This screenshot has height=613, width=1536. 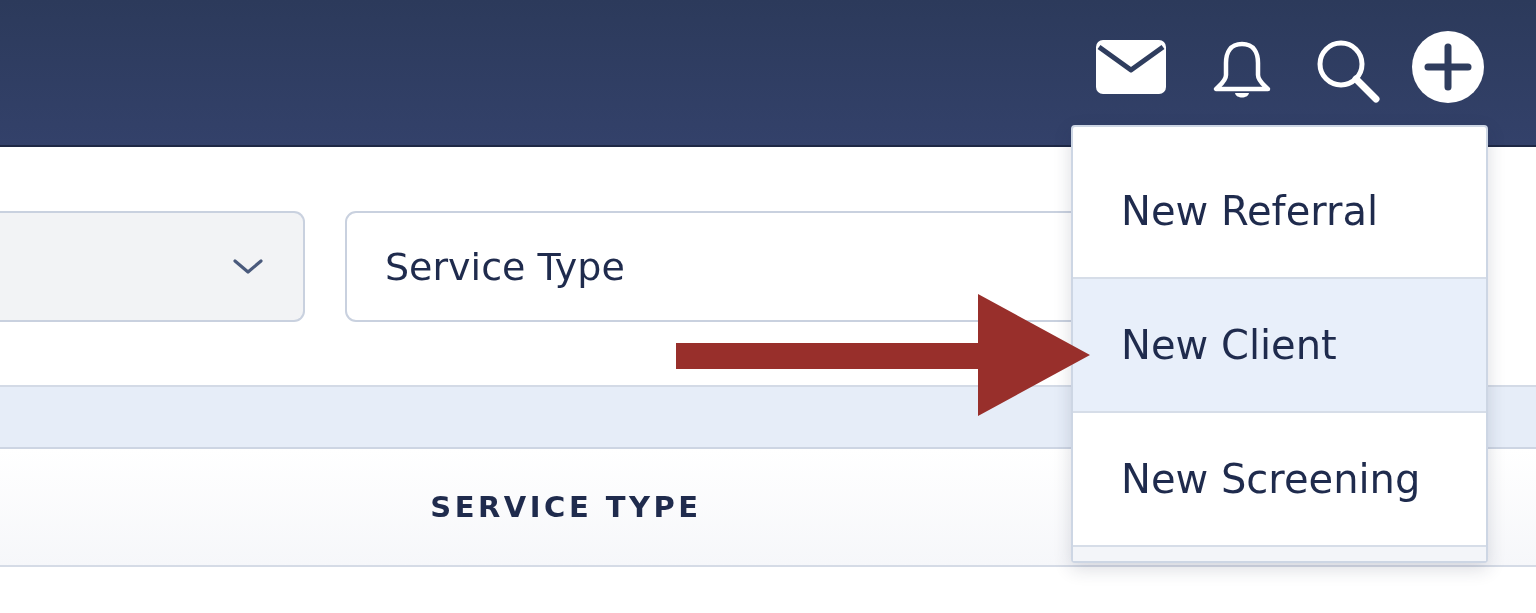 What do you see at coordinates (566, 507) in the screenshot?
I see `column-header: SERVICE TYPE` at bounding box center [566, 507].